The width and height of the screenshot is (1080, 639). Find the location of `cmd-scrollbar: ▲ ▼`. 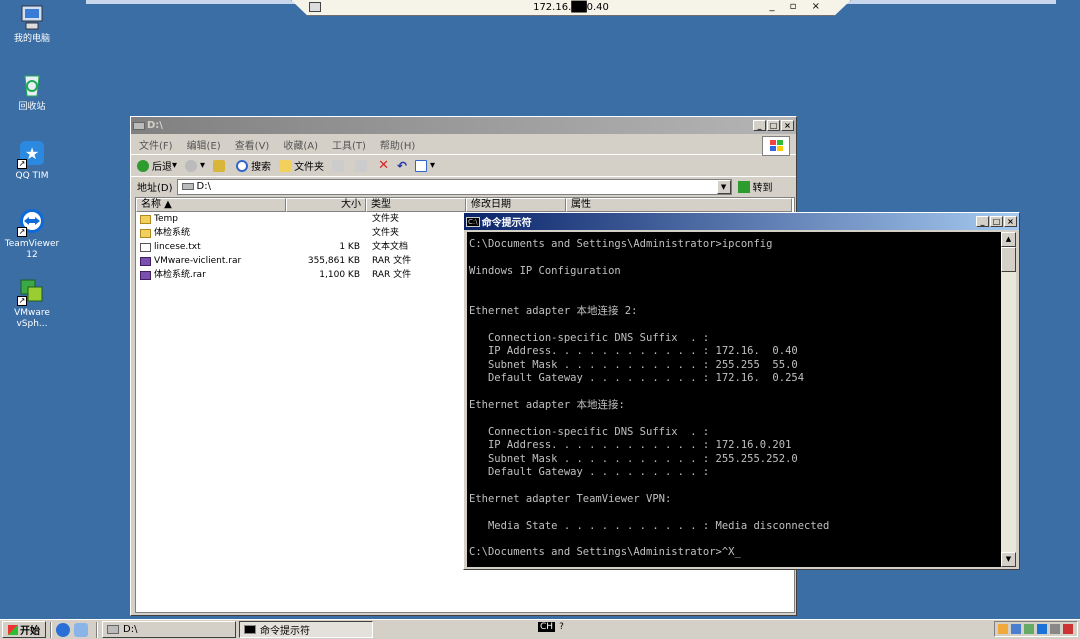

cmd-scrollbar: ▲ ▼ is located at coordinates (1008, 399).